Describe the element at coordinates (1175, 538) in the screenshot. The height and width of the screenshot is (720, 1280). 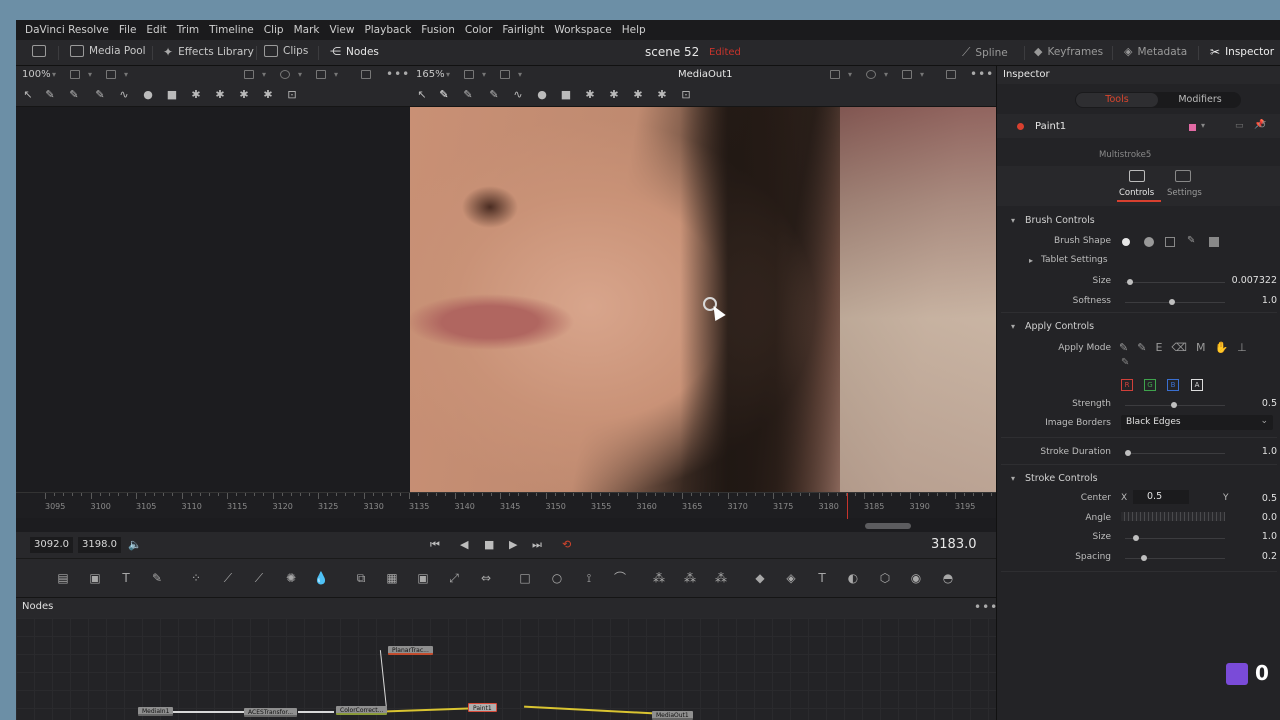
I see `stroke-size-slider` at that location.